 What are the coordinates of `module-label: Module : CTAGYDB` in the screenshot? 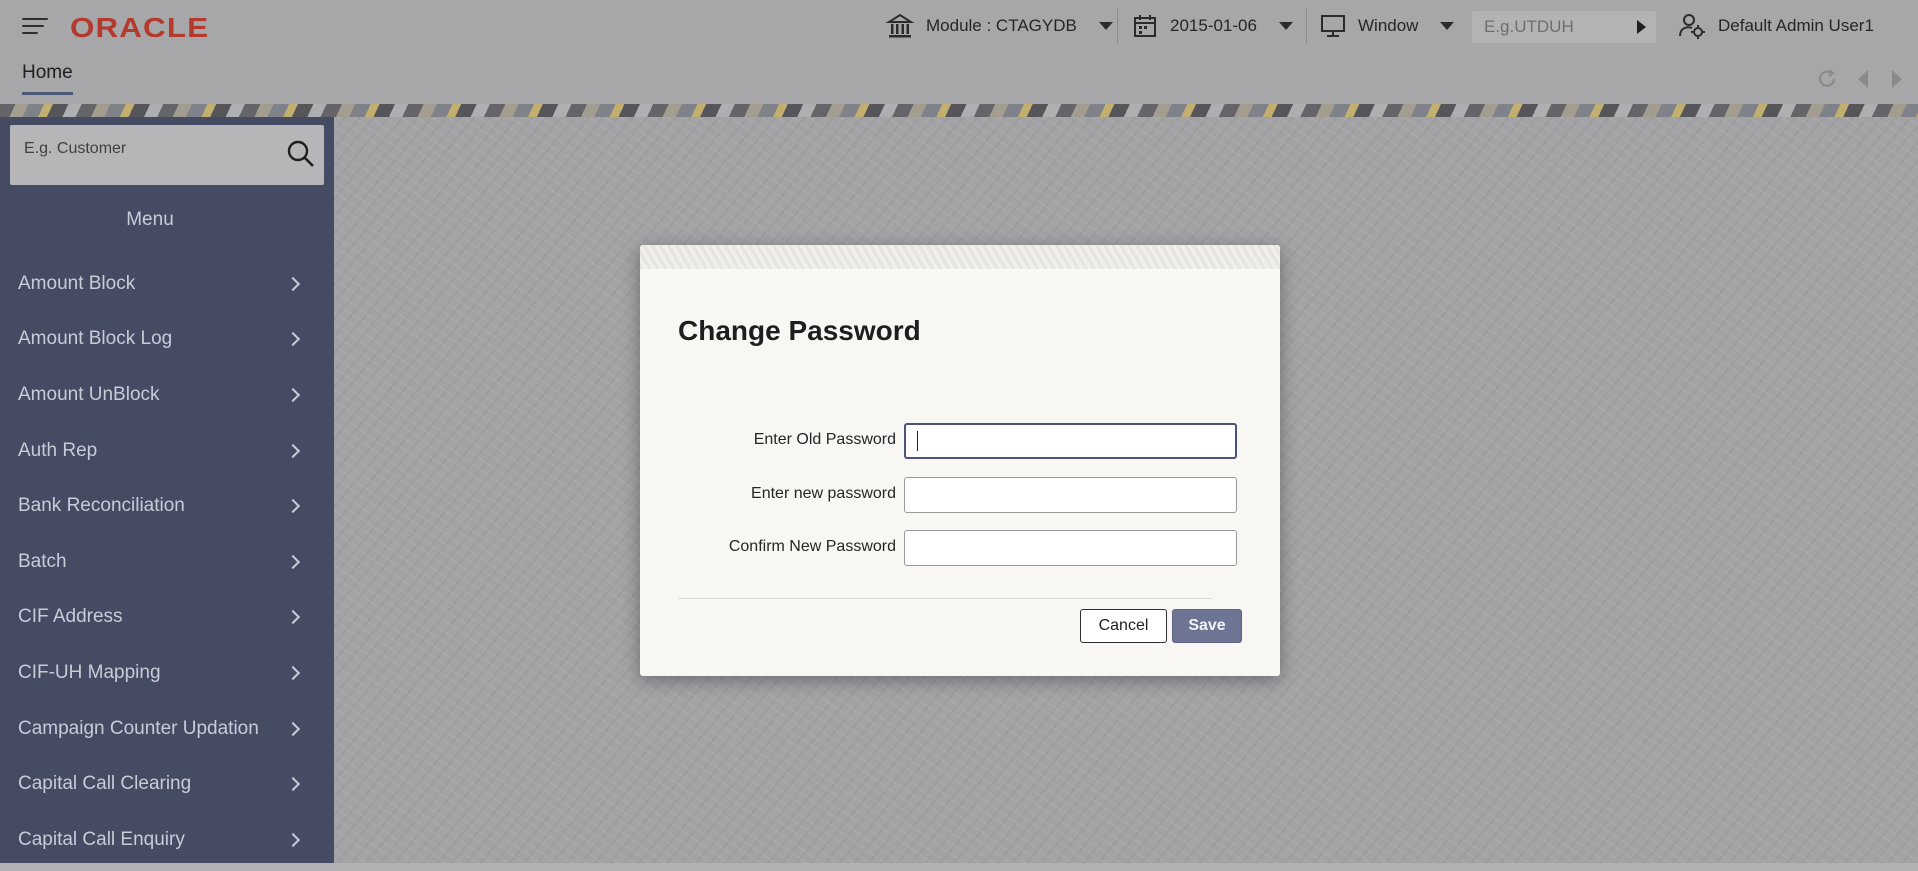 It's located at (1001, 25).